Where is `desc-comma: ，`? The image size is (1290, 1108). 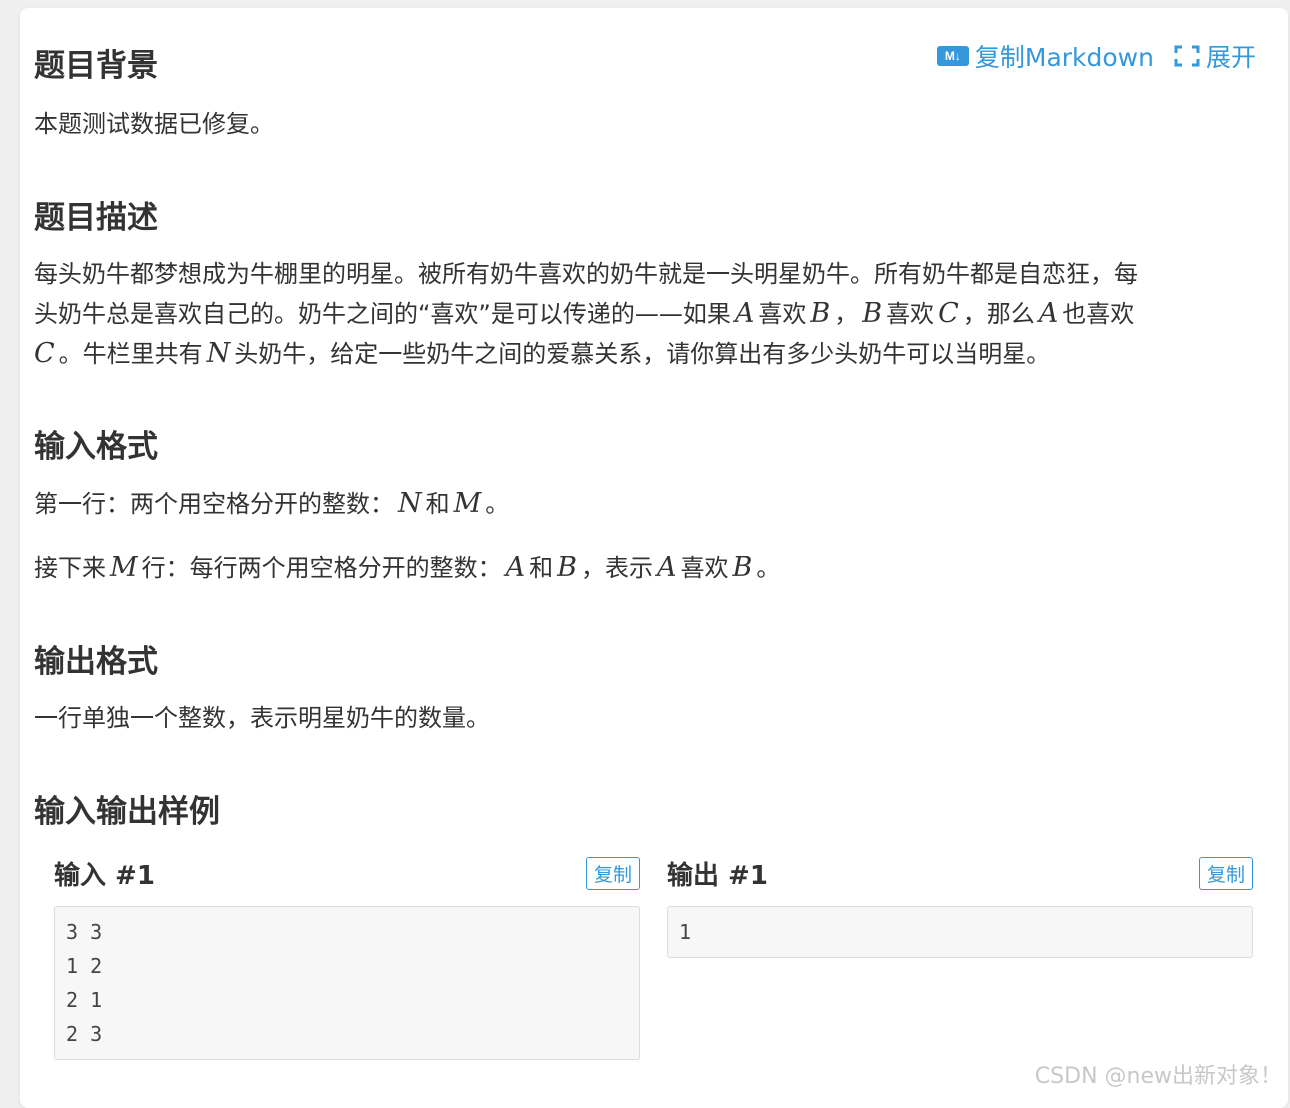
desc-comma: ， is located at coordinates (846, 314).